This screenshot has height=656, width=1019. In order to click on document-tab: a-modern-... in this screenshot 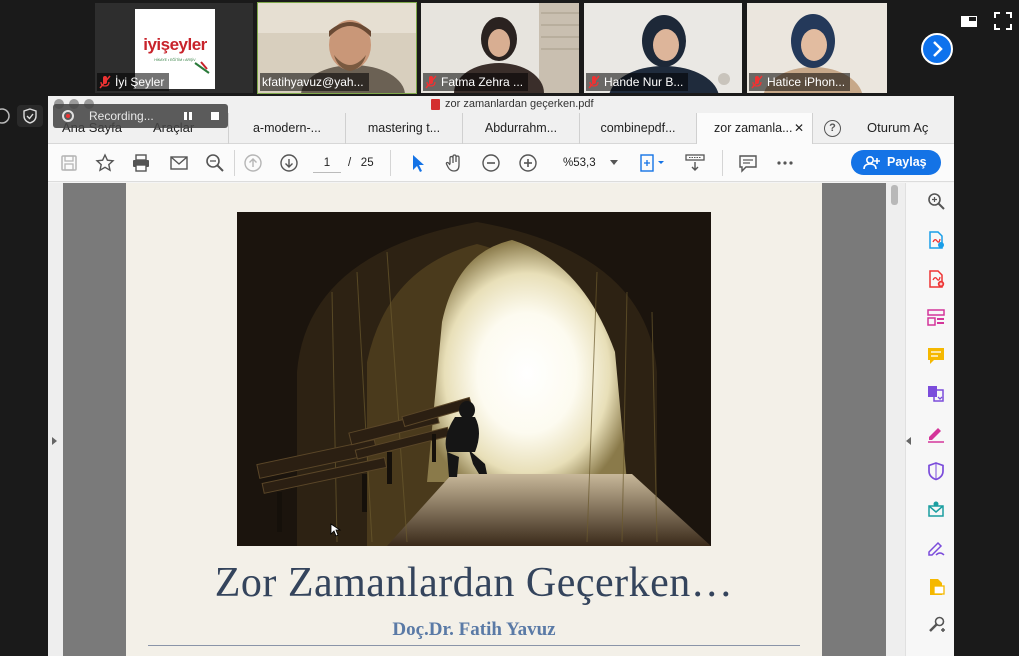, I will do `click(286, 128)`.